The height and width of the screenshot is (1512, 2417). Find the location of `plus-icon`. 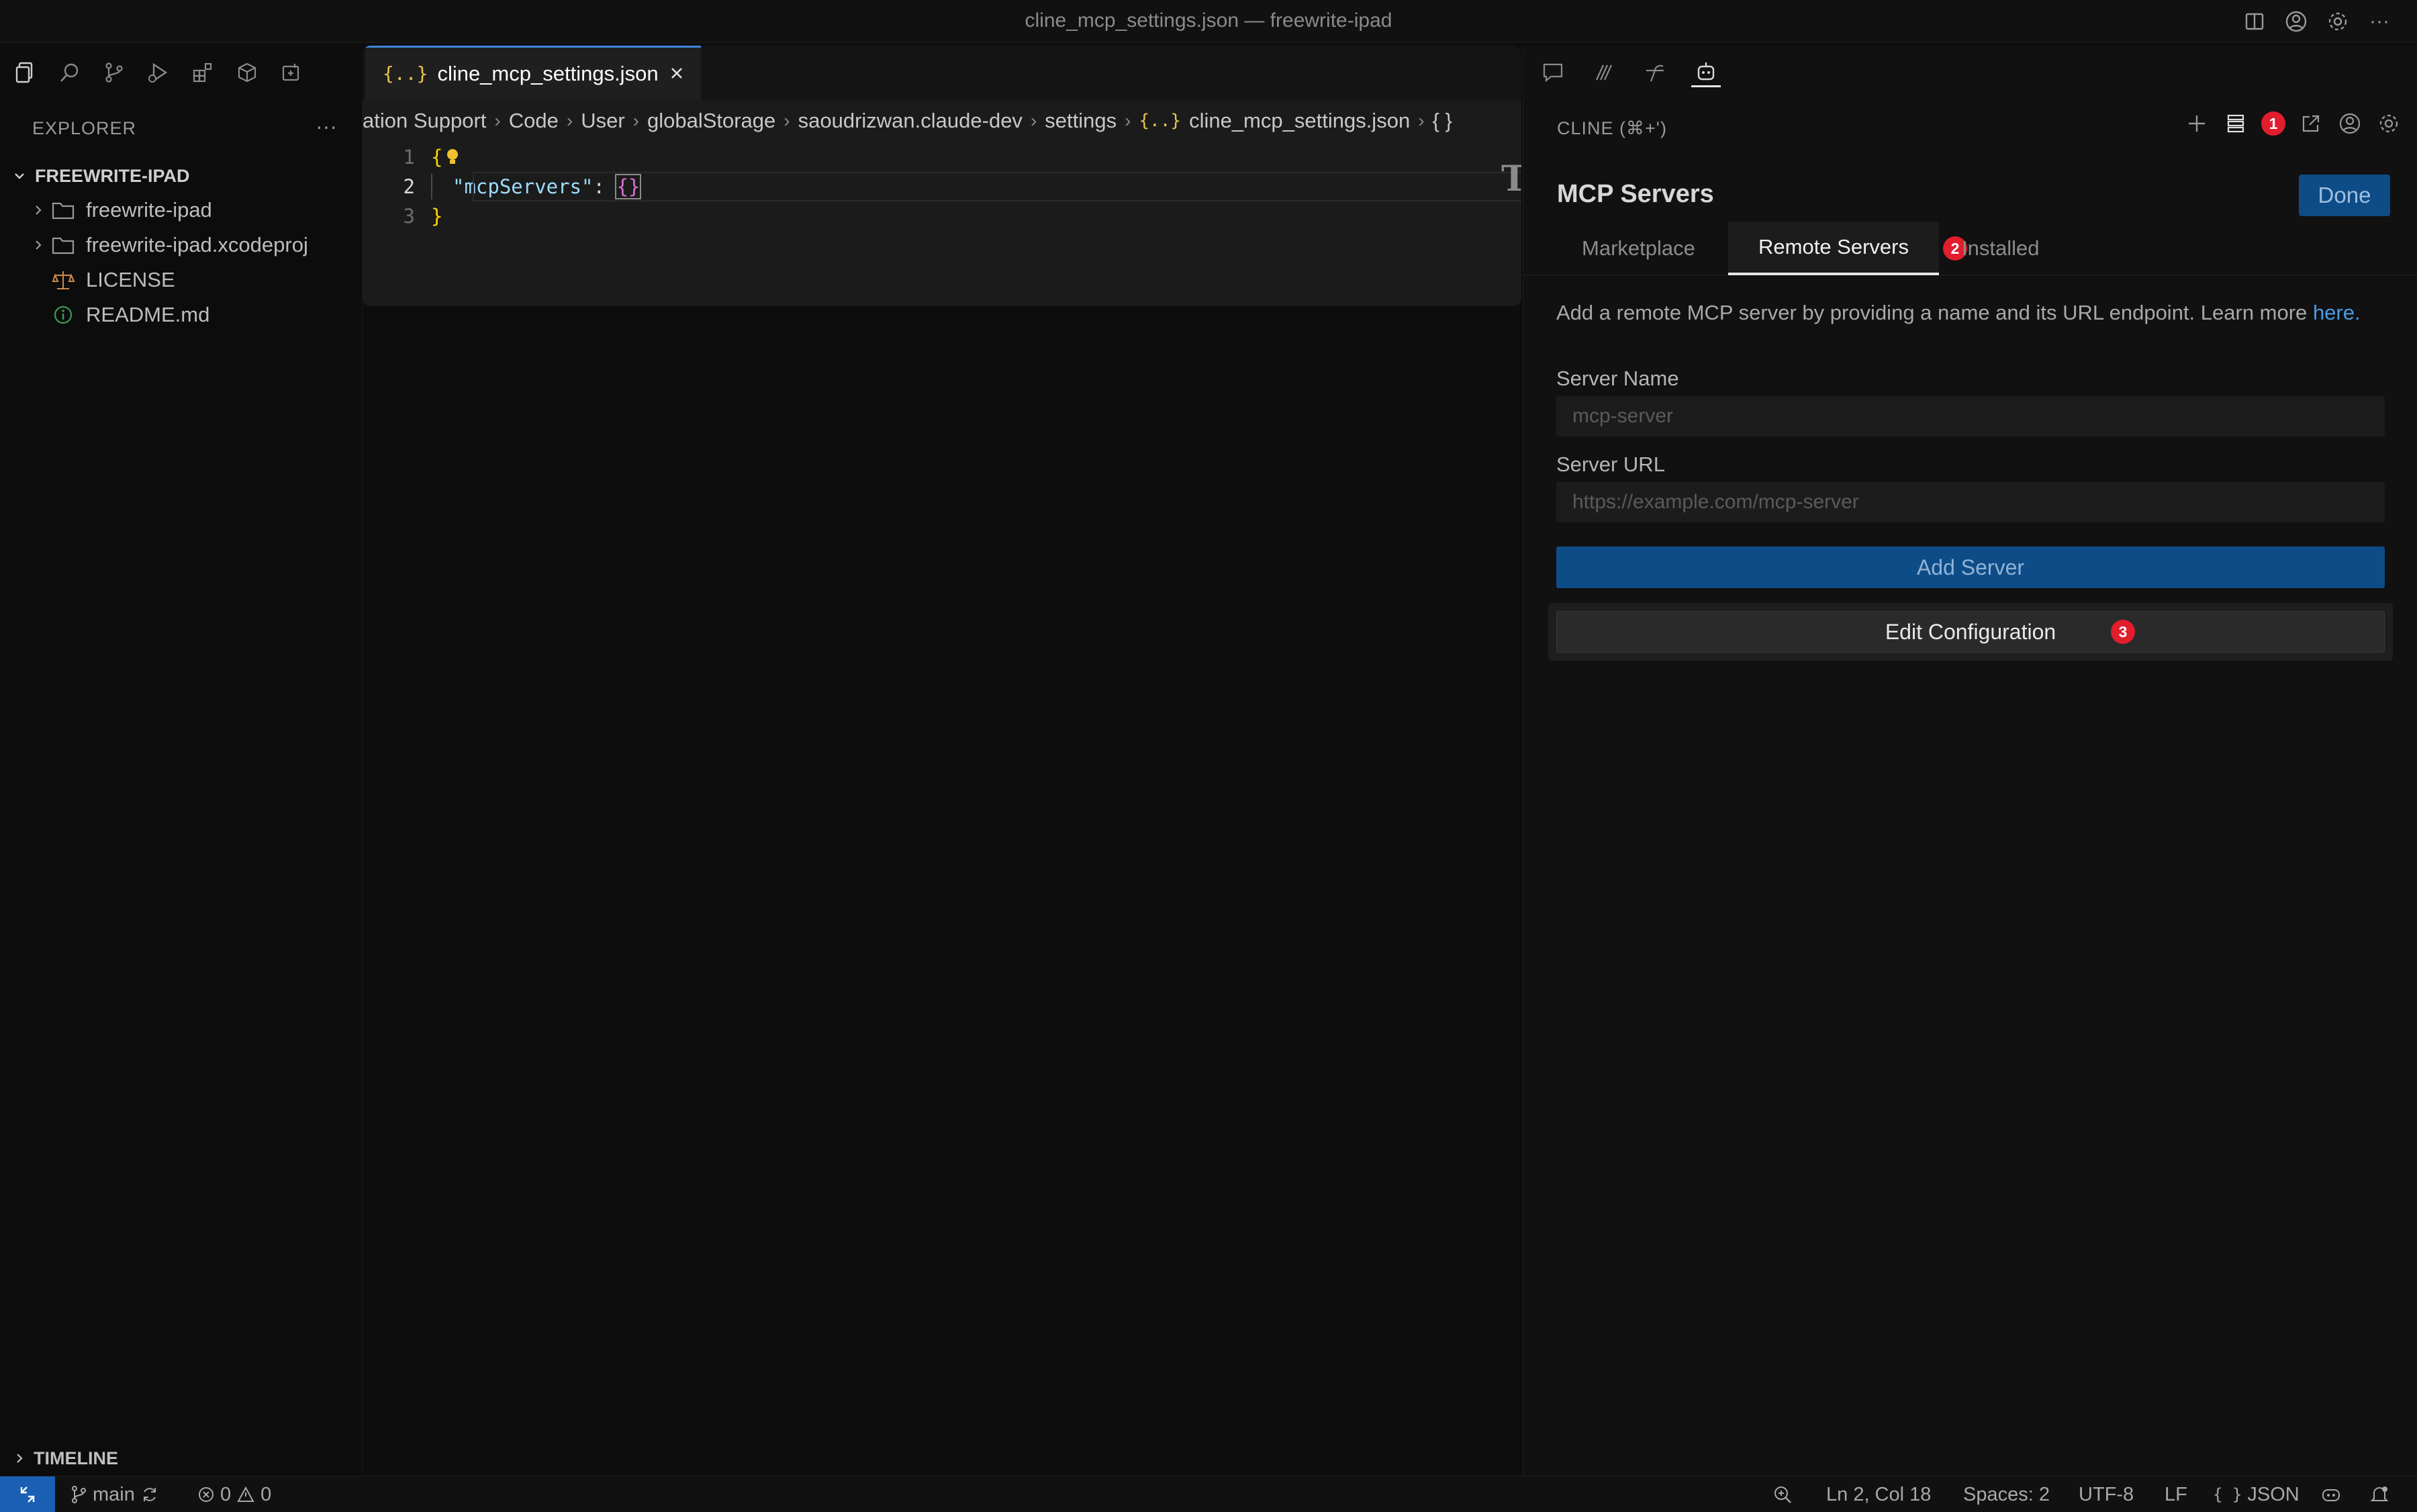

plus-icon is located at coordinates (2196, 123).